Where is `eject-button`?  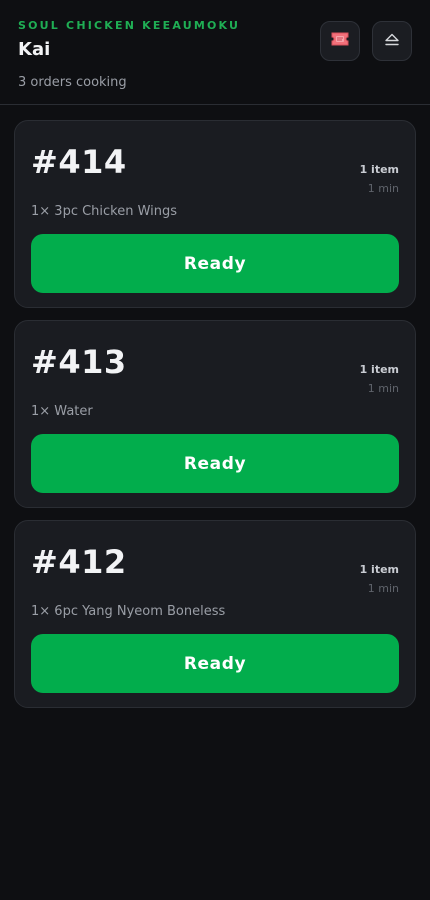 eject-button is located at coordinates (392, 41).